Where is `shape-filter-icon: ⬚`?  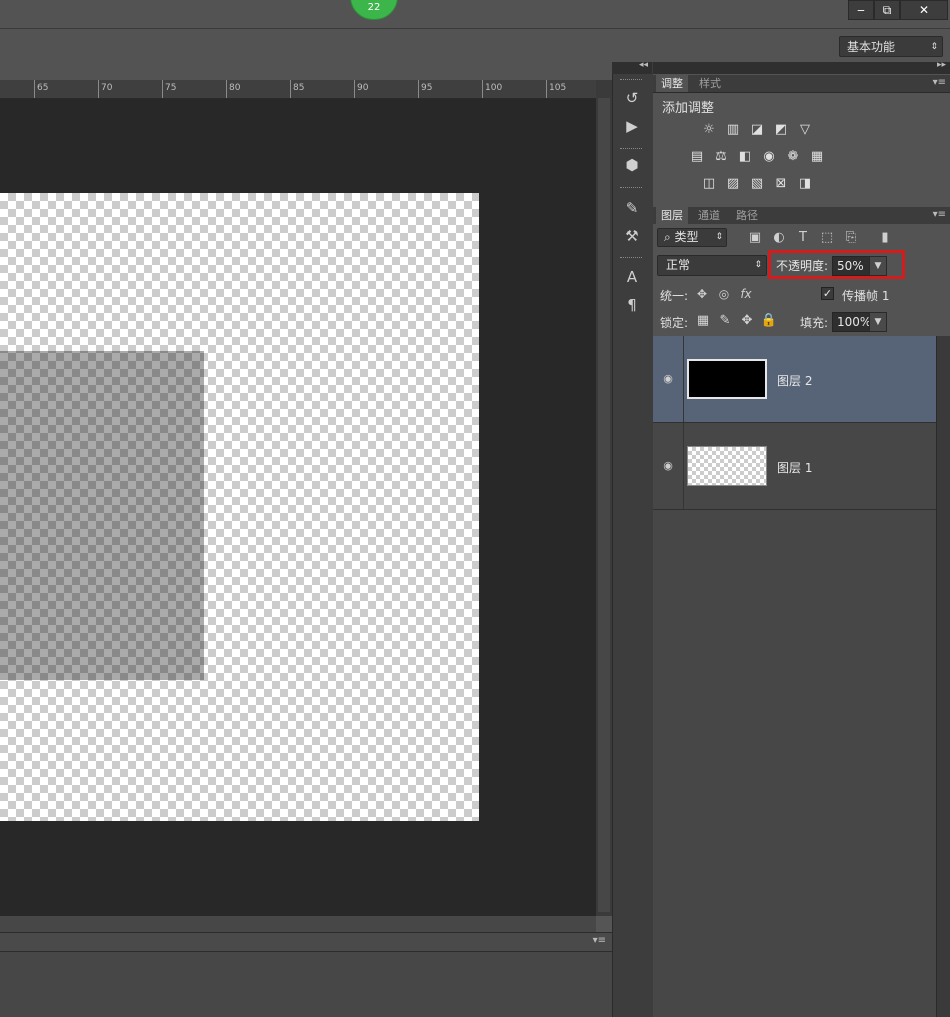 shape-filter-icon: ⬚ is located at coordinates (827, 238).